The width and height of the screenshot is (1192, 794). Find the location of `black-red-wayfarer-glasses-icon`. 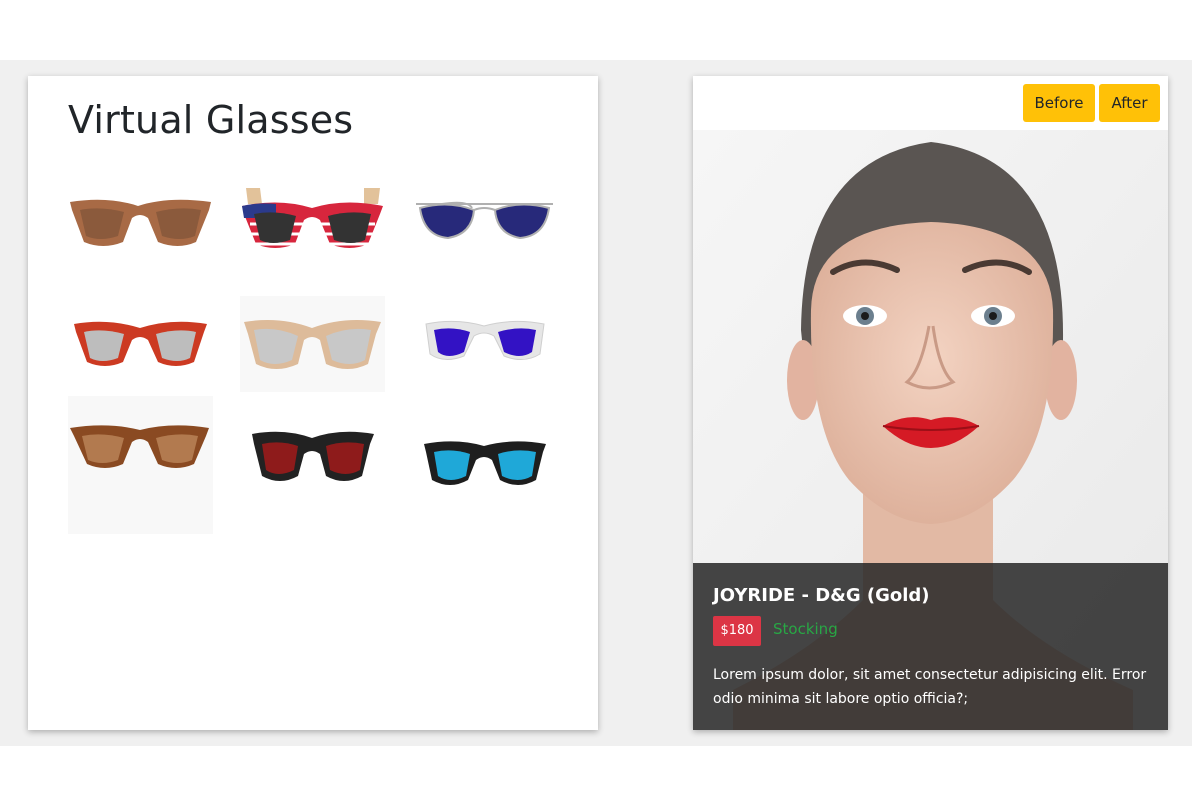

black-red-wayfarer-glasses-icon is located at coordinates (313, 456).